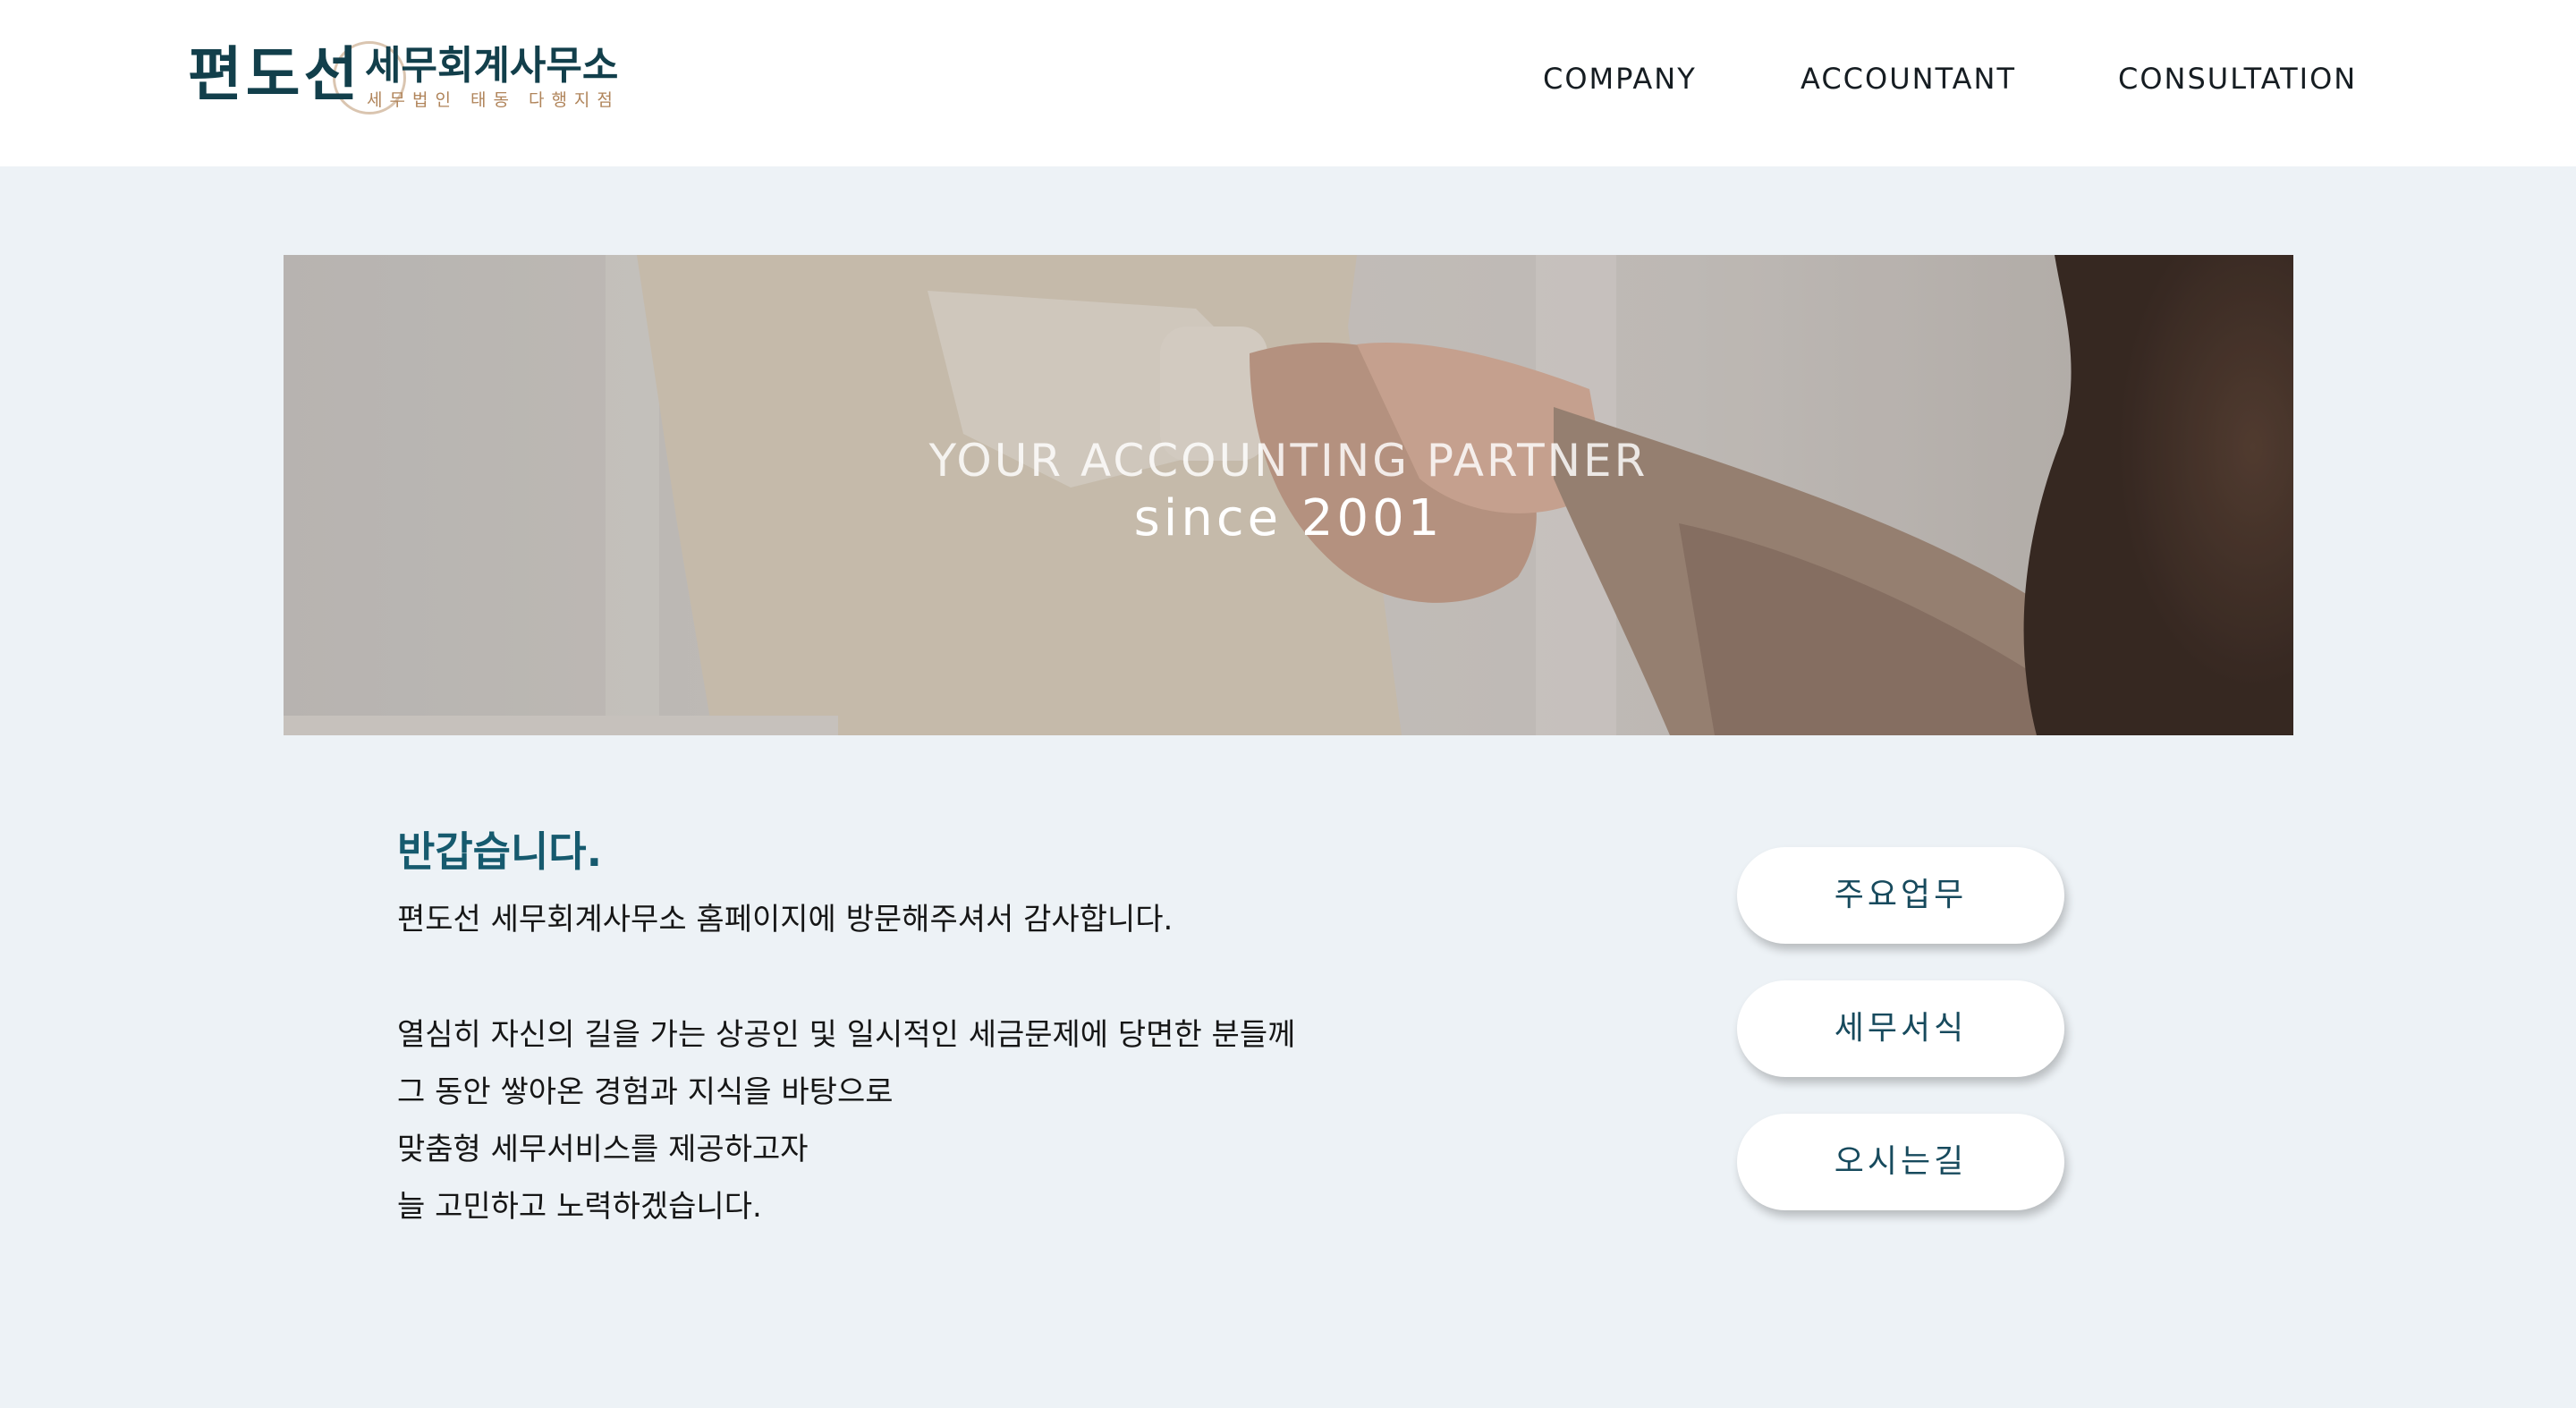 This screenshot has height=1408, width=2576. What do you see at coordinates (1620, 78) in the screenshot?
I see `nav-company: COMPANY` at bounding box center [1620, 78].